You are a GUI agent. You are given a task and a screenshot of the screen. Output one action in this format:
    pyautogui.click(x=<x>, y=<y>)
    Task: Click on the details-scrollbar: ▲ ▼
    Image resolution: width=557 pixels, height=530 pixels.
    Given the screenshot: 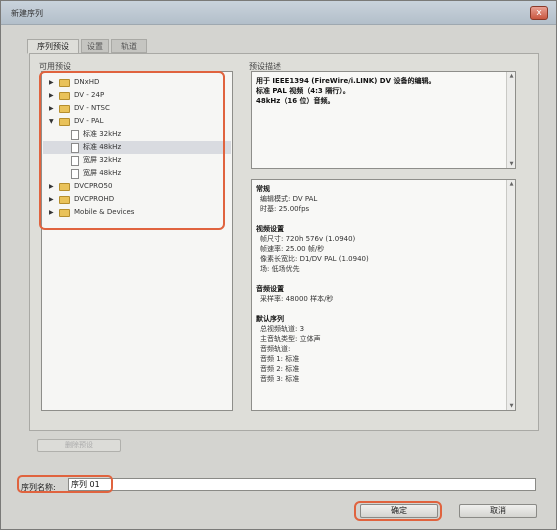 What is the action you would take?
    pyautogui.click(x=510, y=295)
    